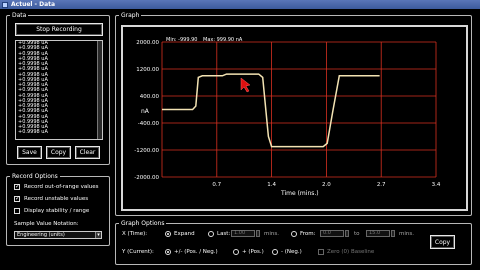 This screenshot has height=270, width=480. Describe the element at coordinates (271, 234) in the screenshot. I see `last-unit: mins.` at that location.